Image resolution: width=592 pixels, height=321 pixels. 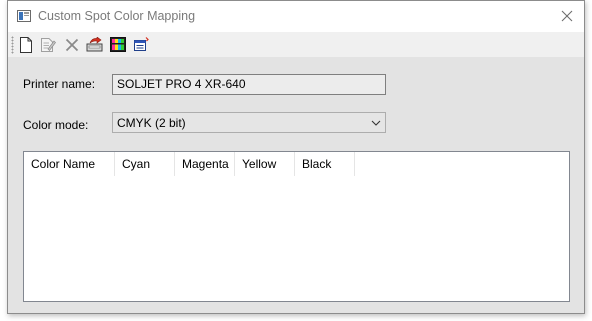 I want to click on edit-icon, so click(x=48, y=44).